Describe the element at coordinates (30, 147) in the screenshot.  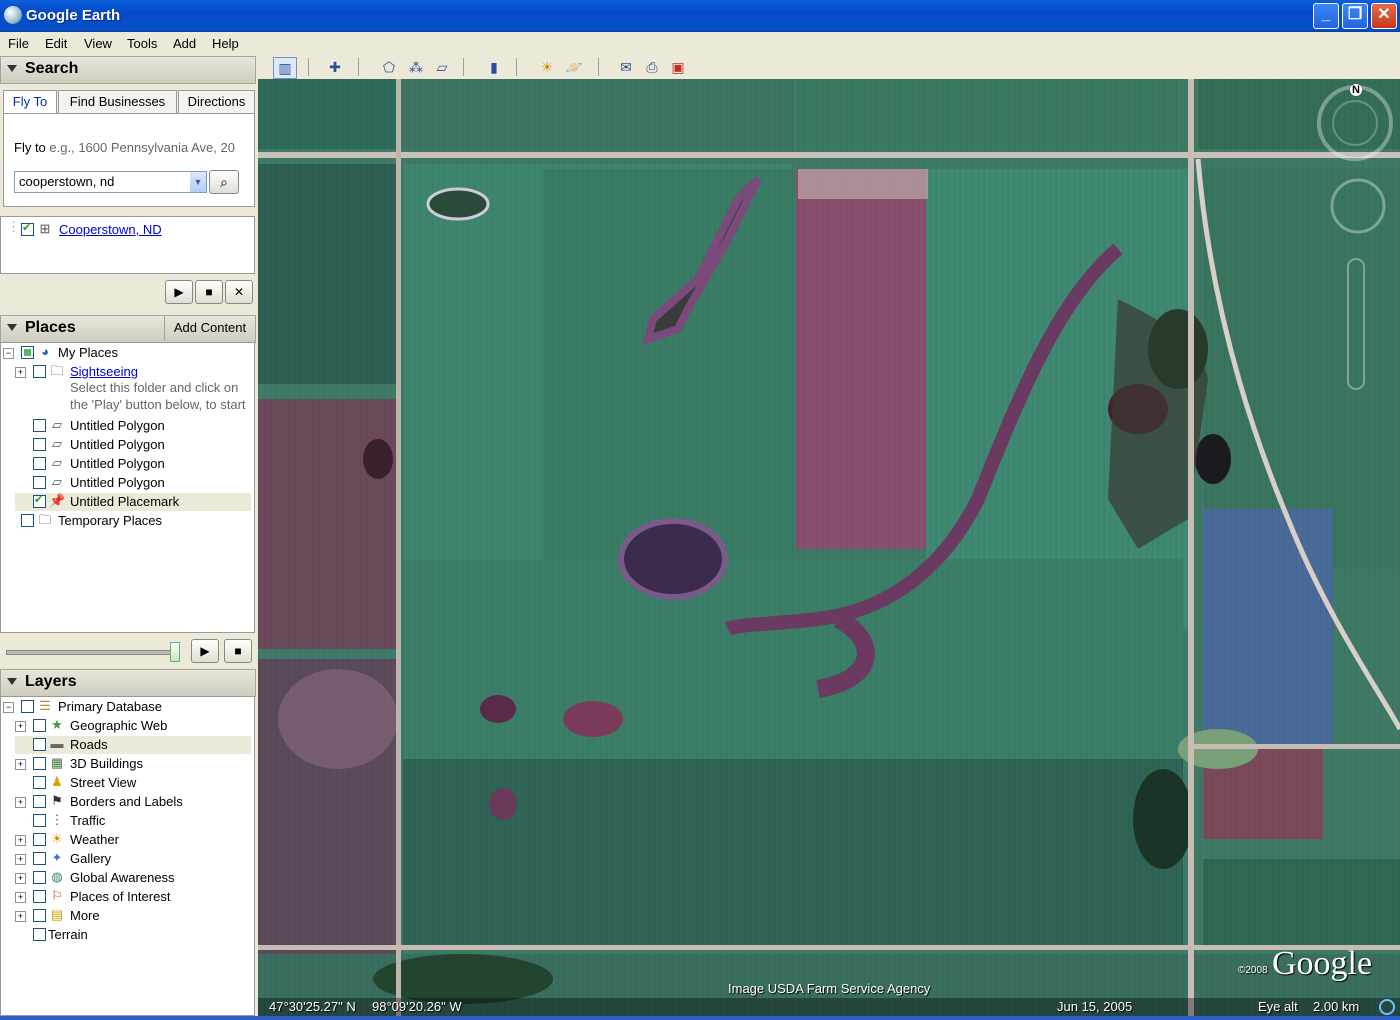
I see `fly-to-label: Fly to` at that location.